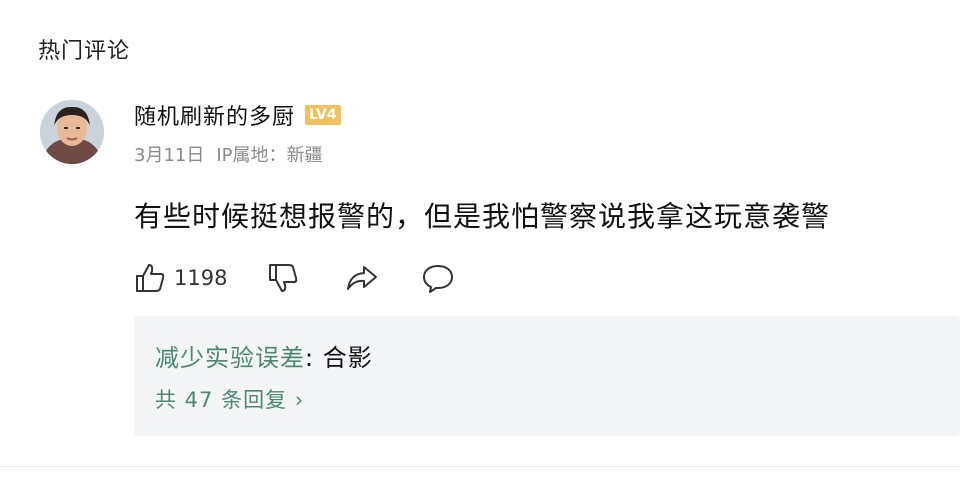 The height and width of the screenshot is (480, 960). Describe the element at coordinates (150, 278) in the screenshot. I see `thumbs-up-icon` at that location.